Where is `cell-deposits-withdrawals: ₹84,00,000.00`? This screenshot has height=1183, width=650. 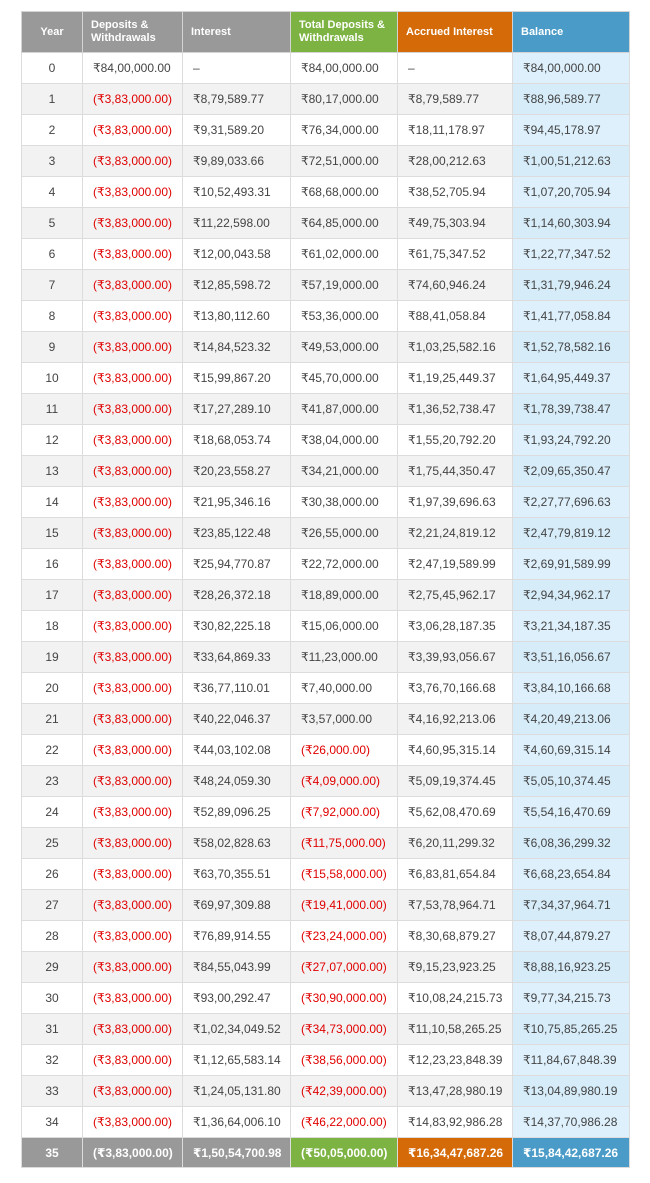 cell-deposits-withdrawals: ₹84,00,000.00 is located at coordinates (132, 68).